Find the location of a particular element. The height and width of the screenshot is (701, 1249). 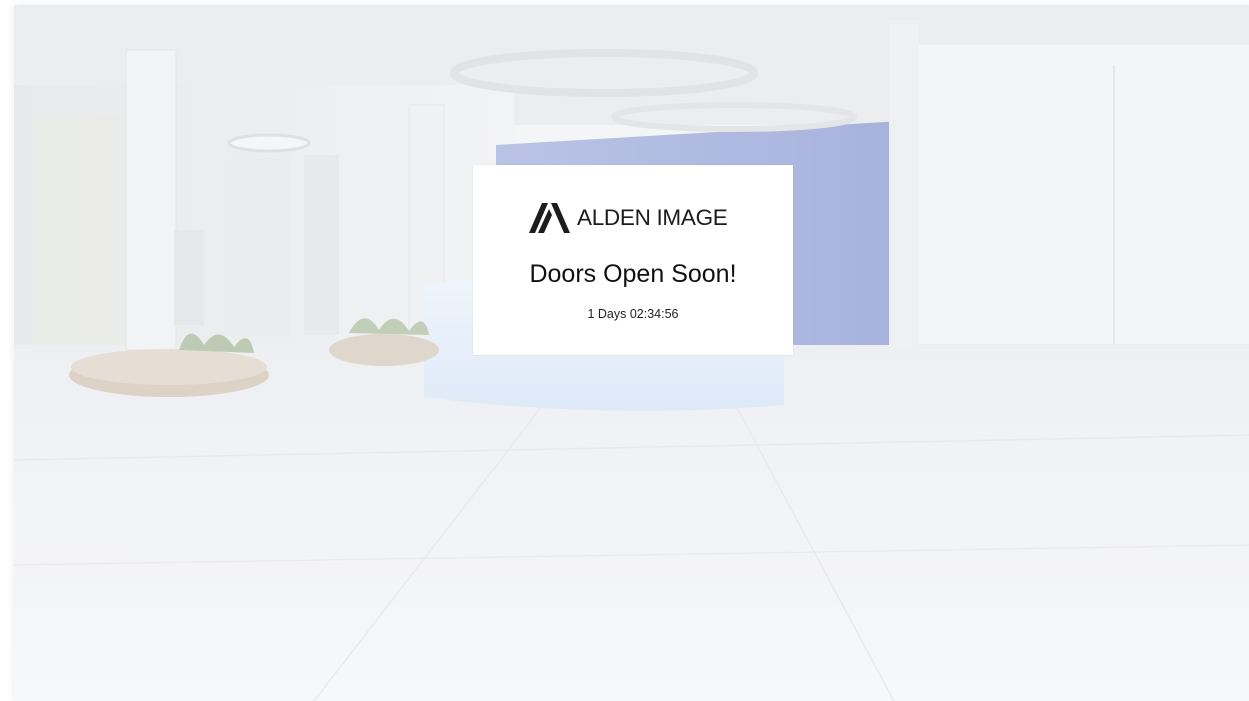

brand-logo: ALDEN IMAGE is located at coordinates (628, 218).